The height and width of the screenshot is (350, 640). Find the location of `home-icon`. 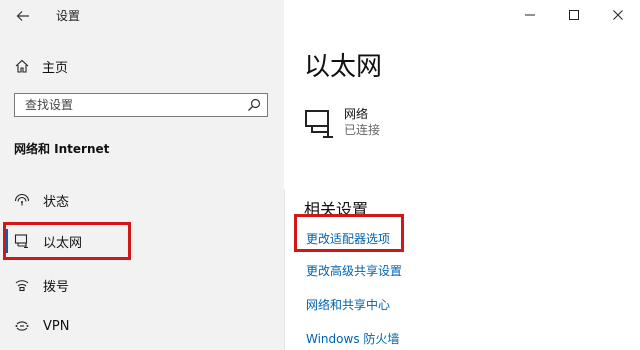

home-icon is located at coordinates (22, 66).